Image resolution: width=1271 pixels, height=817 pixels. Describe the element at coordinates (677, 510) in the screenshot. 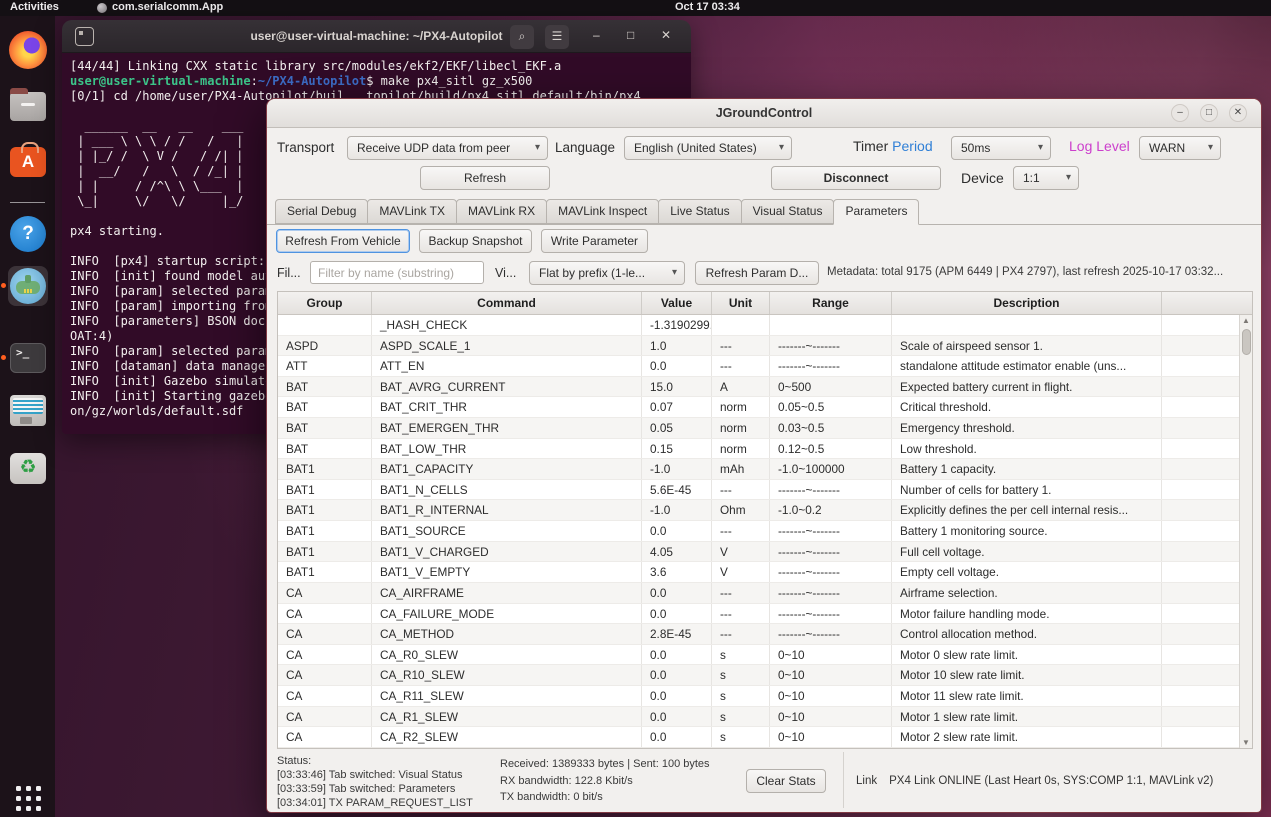

I see `table-cell: -1.0` at that location.